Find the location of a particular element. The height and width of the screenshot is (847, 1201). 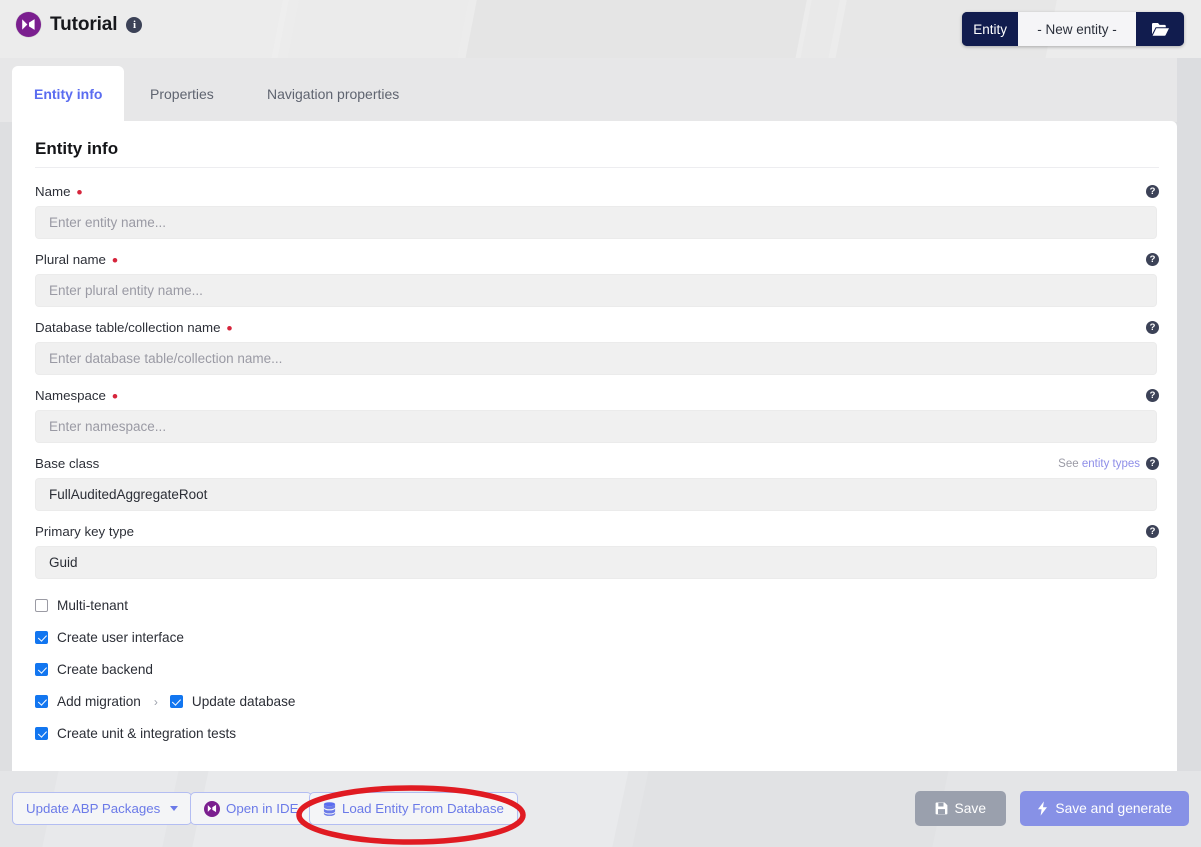

add-migration-checkbox is located at coordinates (41, 701).